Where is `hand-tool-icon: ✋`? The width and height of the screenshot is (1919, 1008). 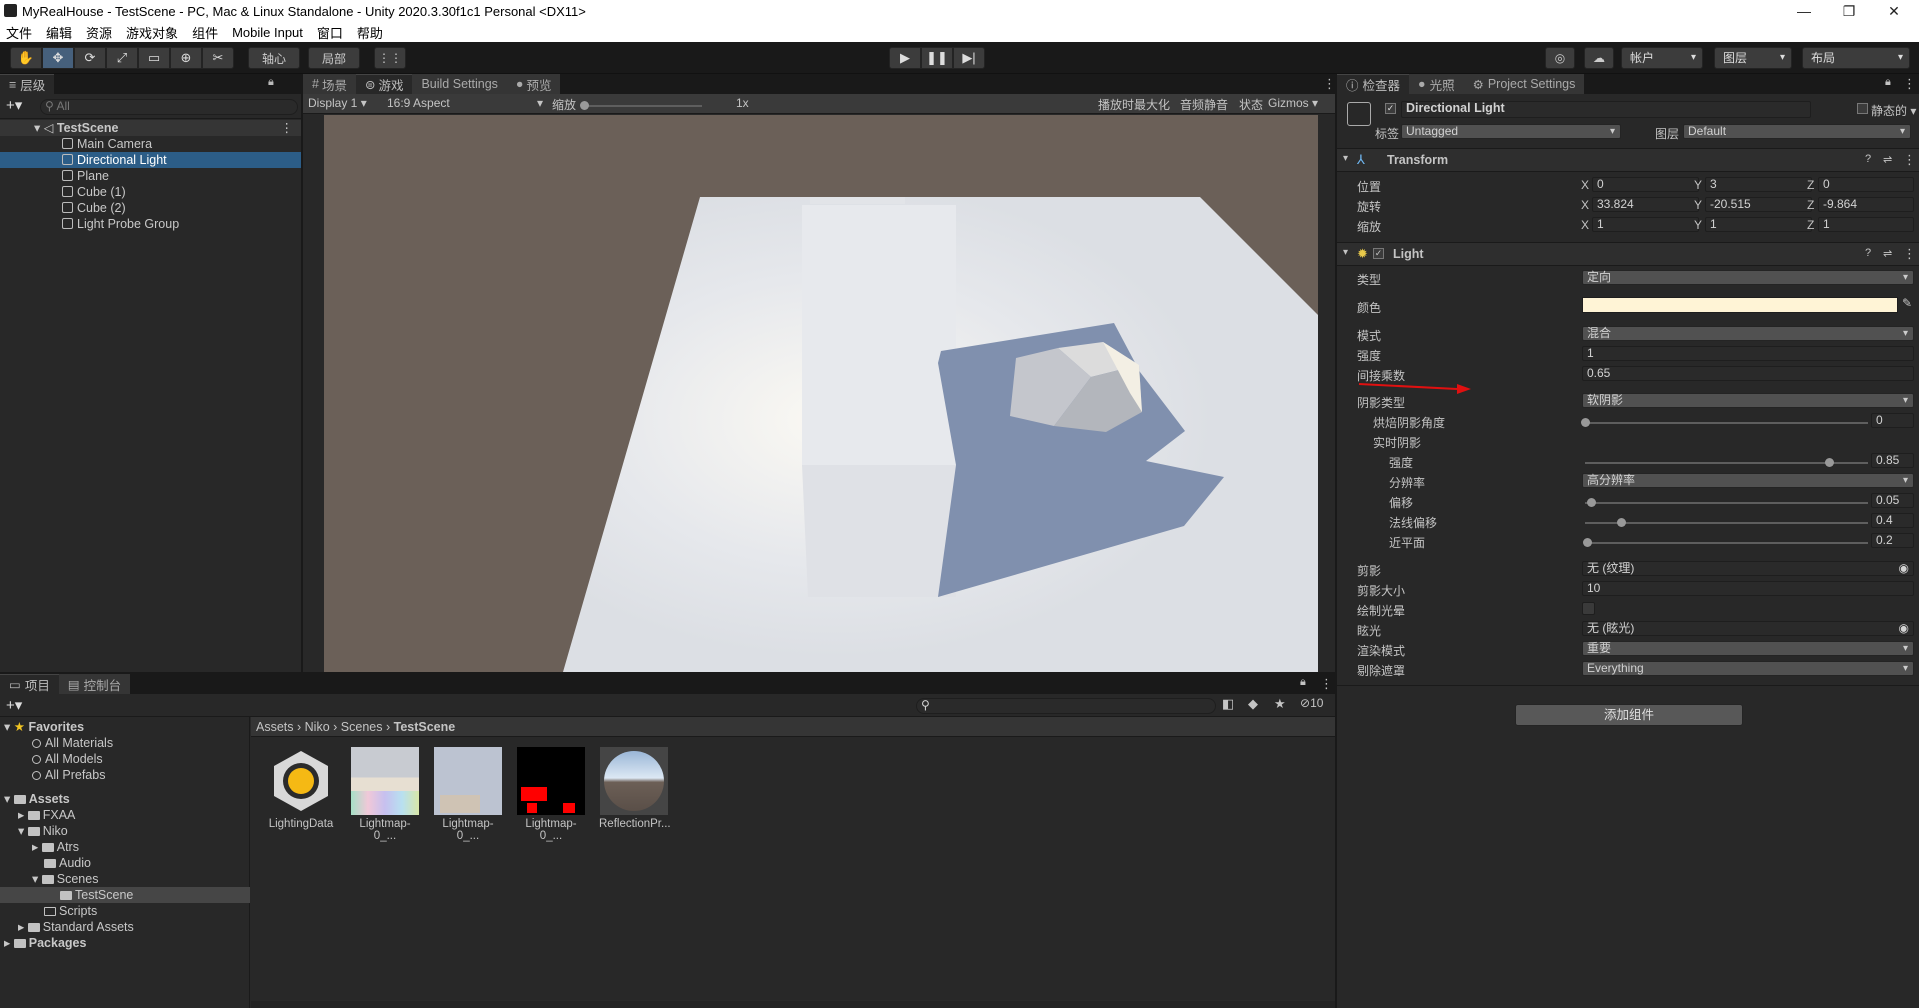
hand-tool-icon: ✋ is located at coordinates (26, 58).